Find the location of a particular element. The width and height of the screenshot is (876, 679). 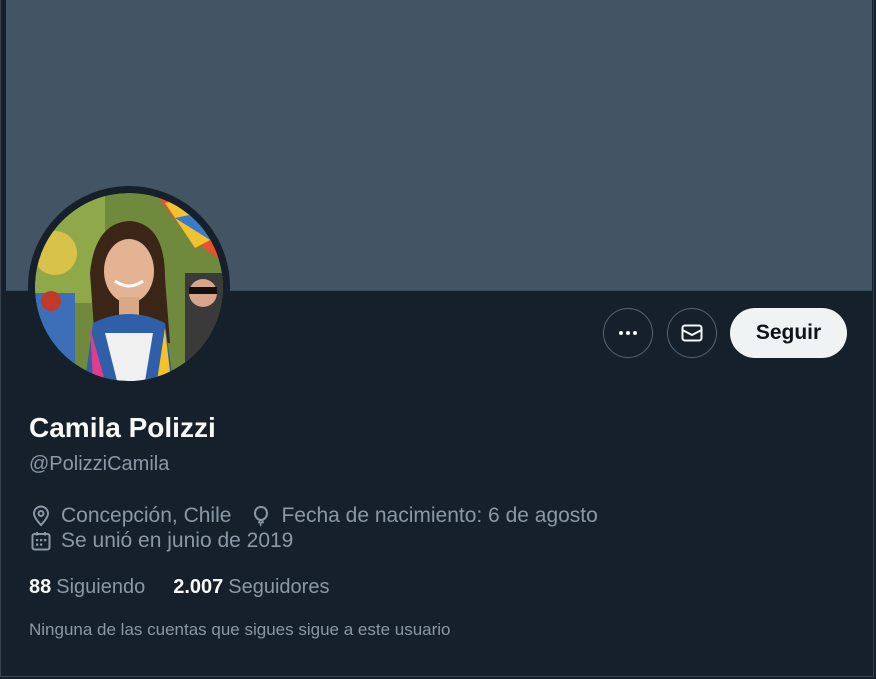

location-pin-icon is located at coordinates (41, 516).